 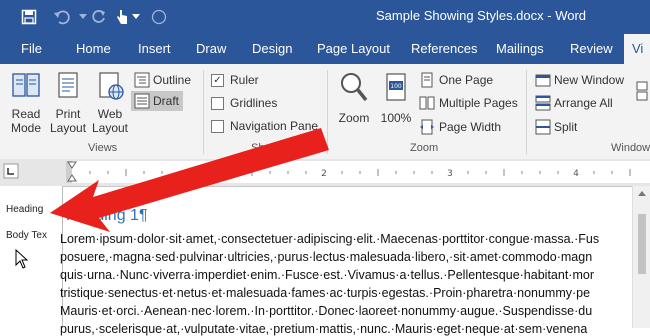 What do you see at coordinates (427, 103) in the screenshot?
I see `multiple-pages-icon` at bounding box center [427, 103].